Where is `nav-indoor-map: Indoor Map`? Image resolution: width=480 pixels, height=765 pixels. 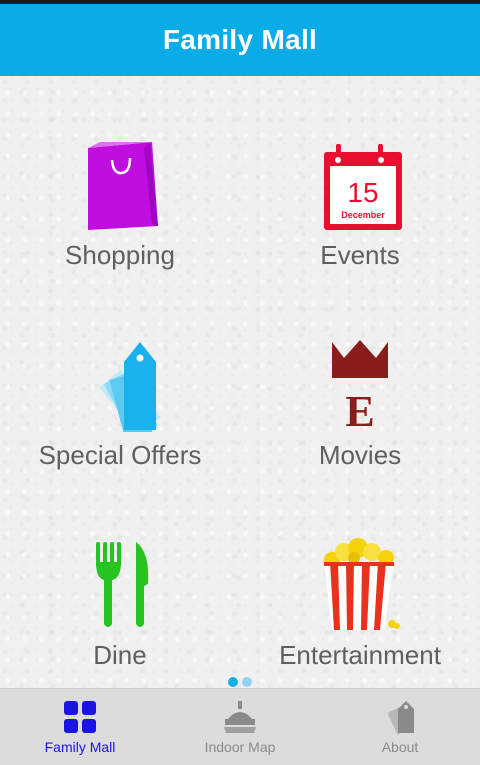
nav-indoor-map: Indoor Map is located at coordinates (240, 727).